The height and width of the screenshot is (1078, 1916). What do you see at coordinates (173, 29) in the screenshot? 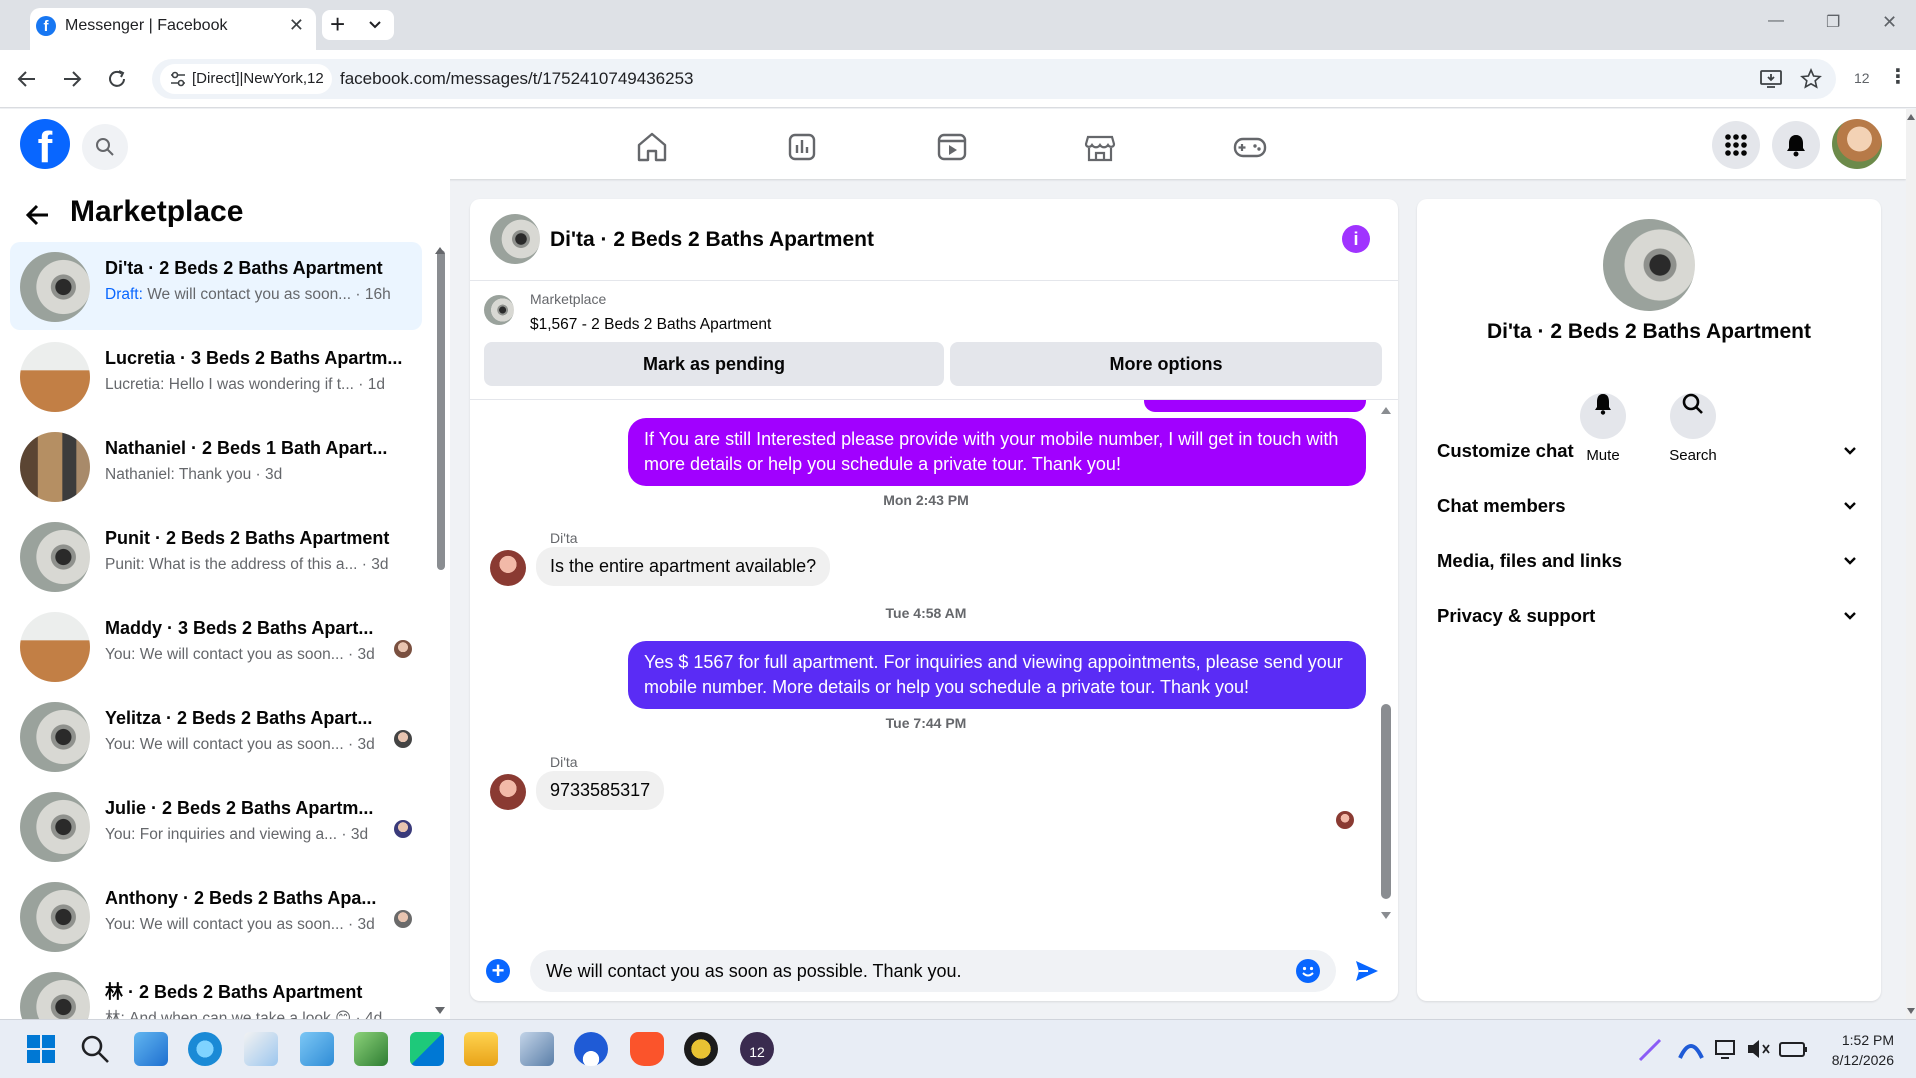
I see `browser-tab: f Messenger | Facebook ✕` at bounding box center [173, 29].